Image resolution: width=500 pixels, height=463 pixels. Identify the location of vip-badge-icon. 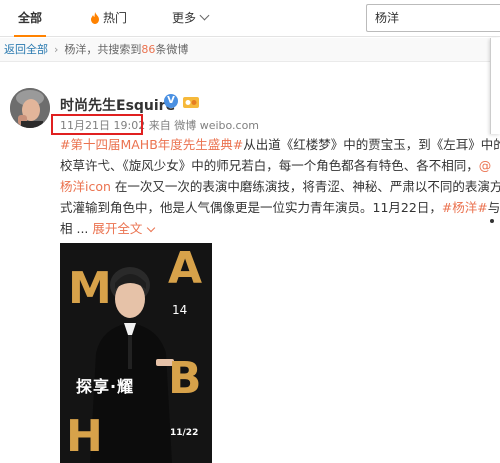
(191, 102).